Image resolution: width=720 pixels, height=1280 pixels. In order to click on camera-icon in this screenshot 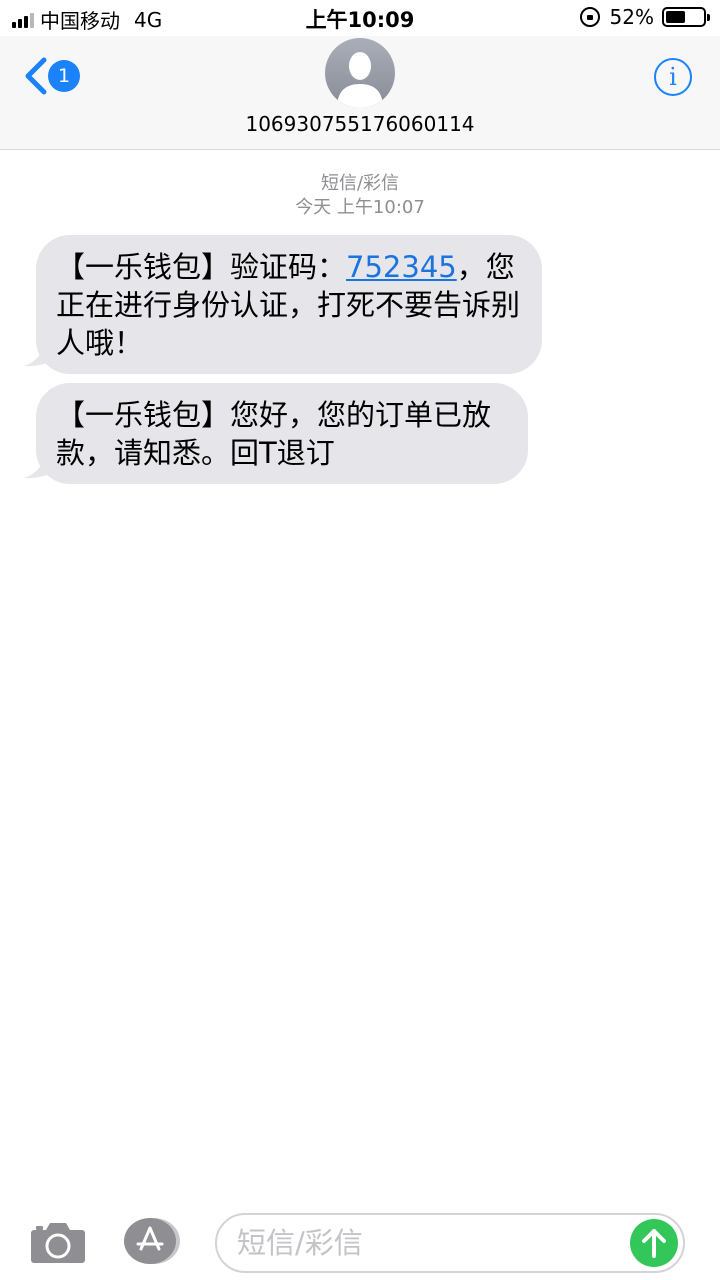, I will do `click(58, 1242)`.